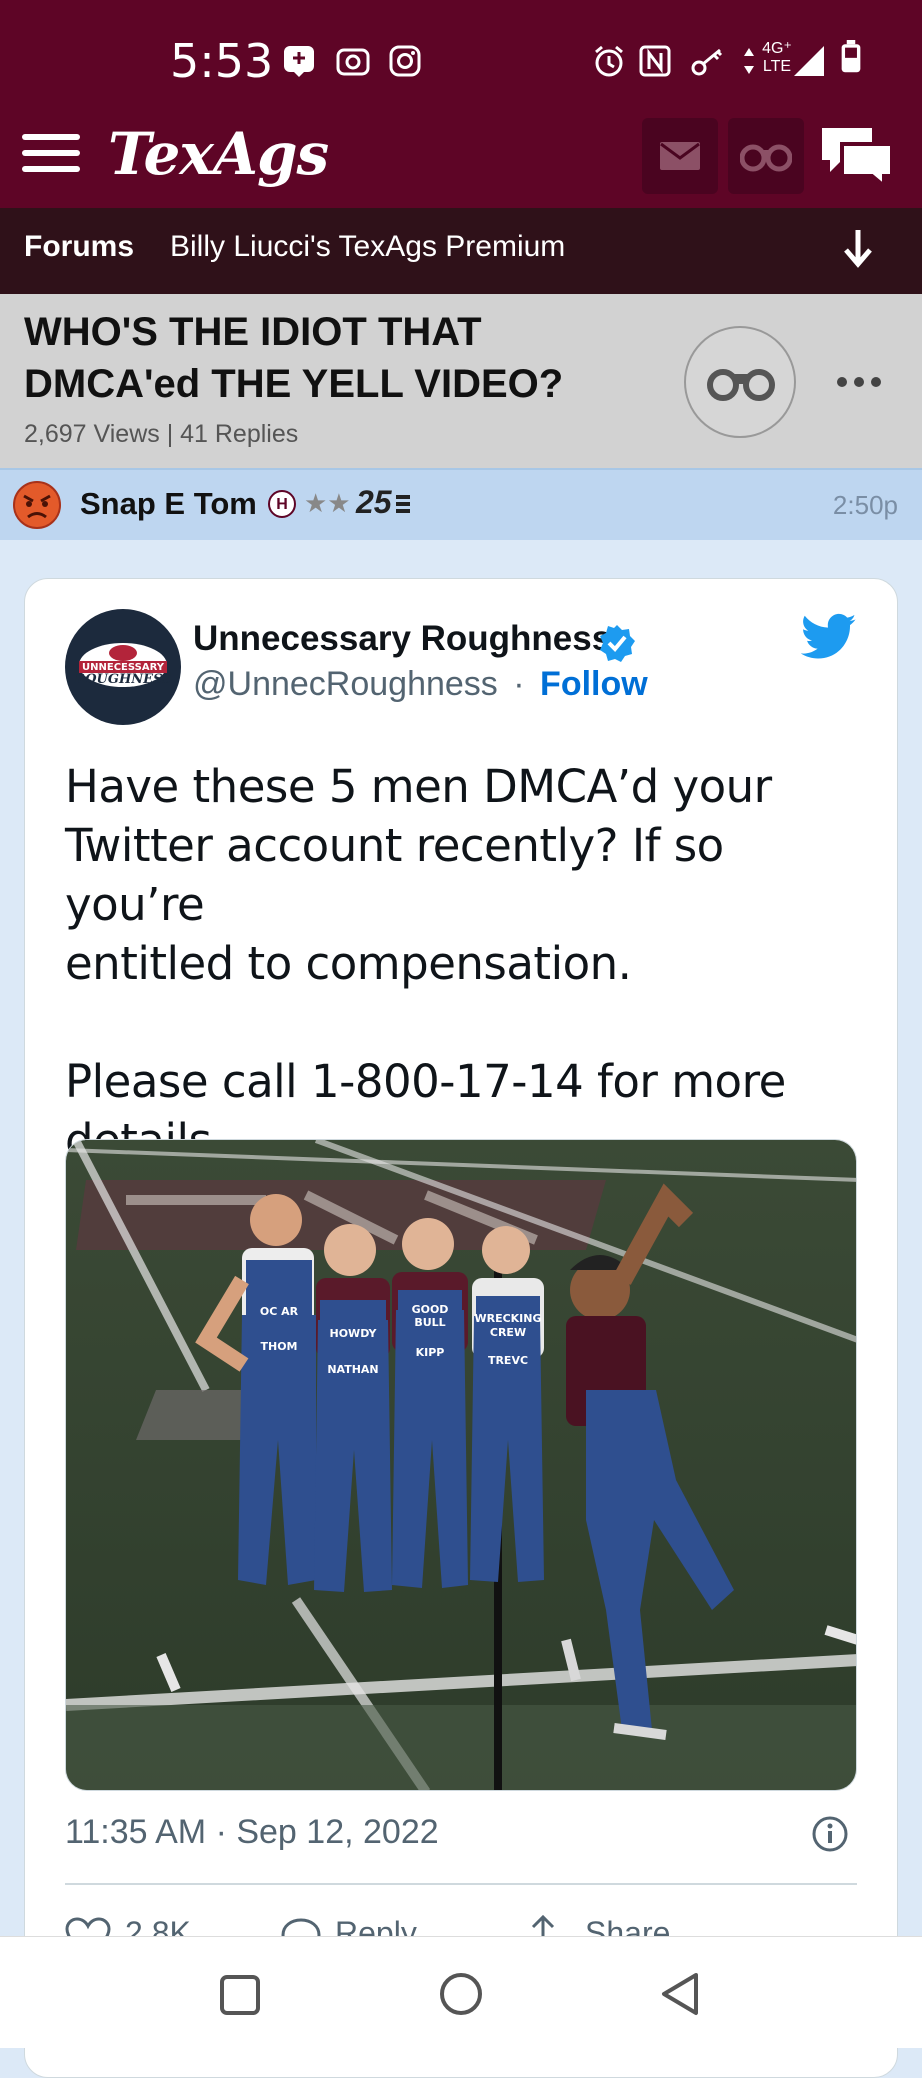  Describe the element at coordinates (354, 1333) in the screenshot. I see `svg-text: HOWDY` at that location.